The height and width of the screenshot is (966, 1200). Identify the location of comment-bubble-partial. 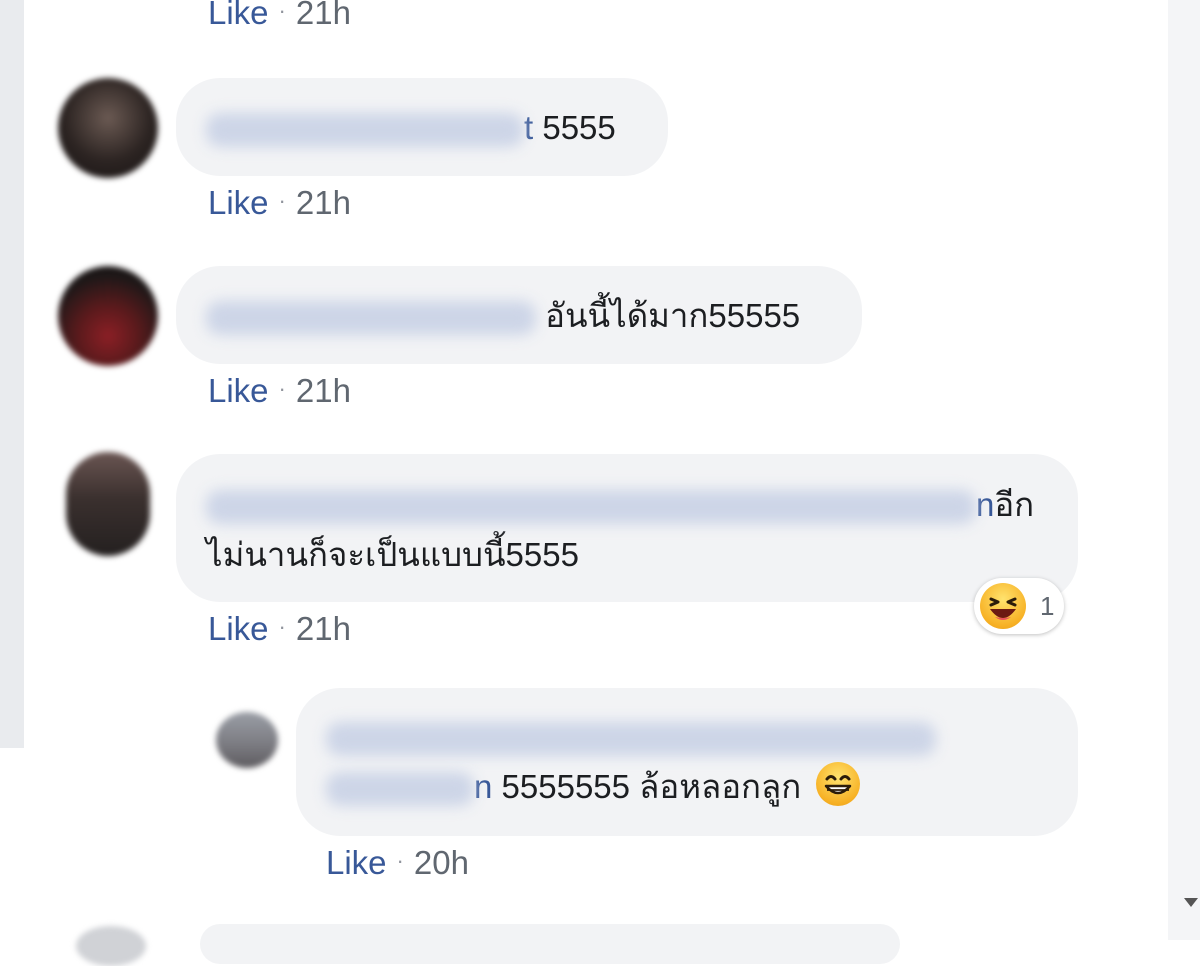
(550, 944).